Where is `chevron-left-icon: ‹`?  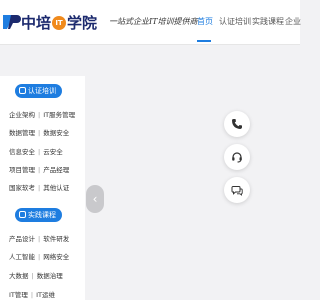
chevron-left-icon: ‹ is located at coordinates (95, 199).